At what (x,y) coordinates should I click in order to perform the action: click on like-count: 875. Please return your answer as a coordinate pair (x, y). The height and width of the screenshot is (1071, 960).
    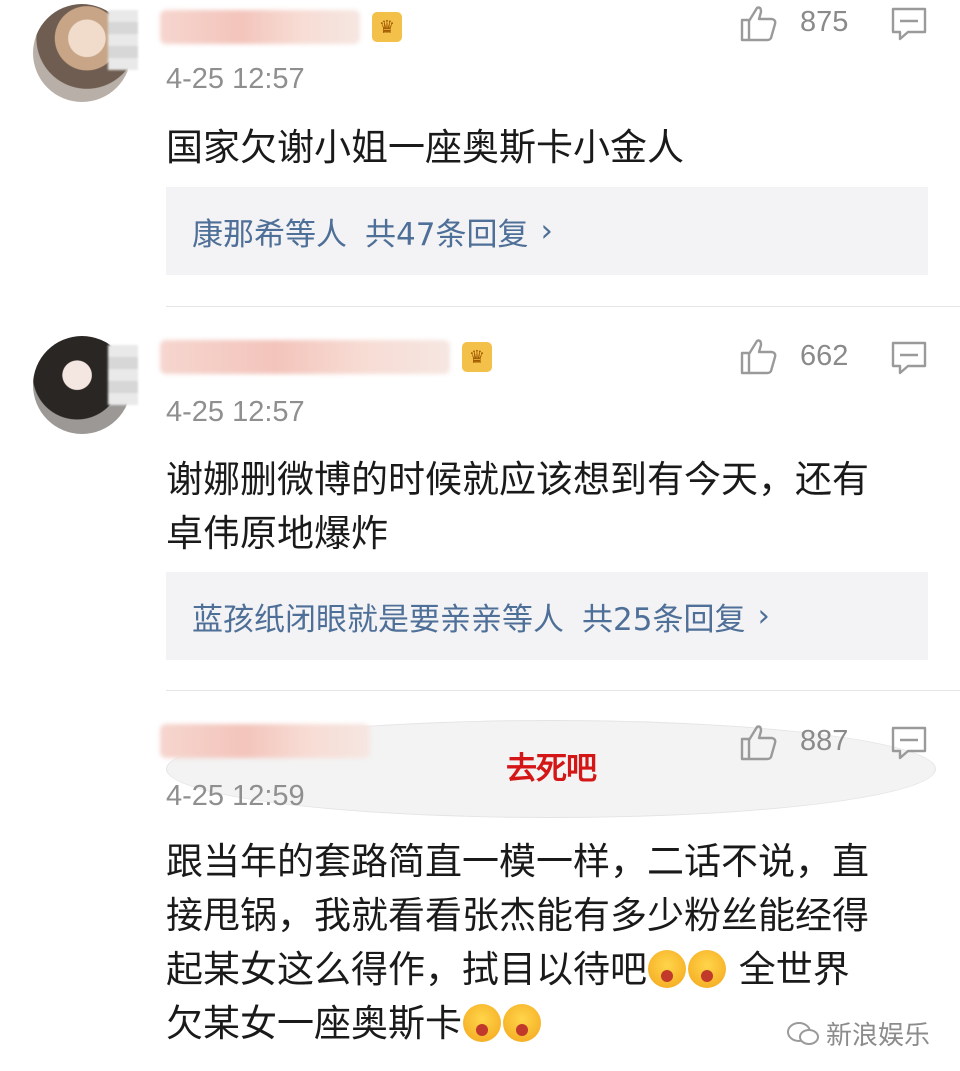
    Looking at the image, I should click on (824, 22).